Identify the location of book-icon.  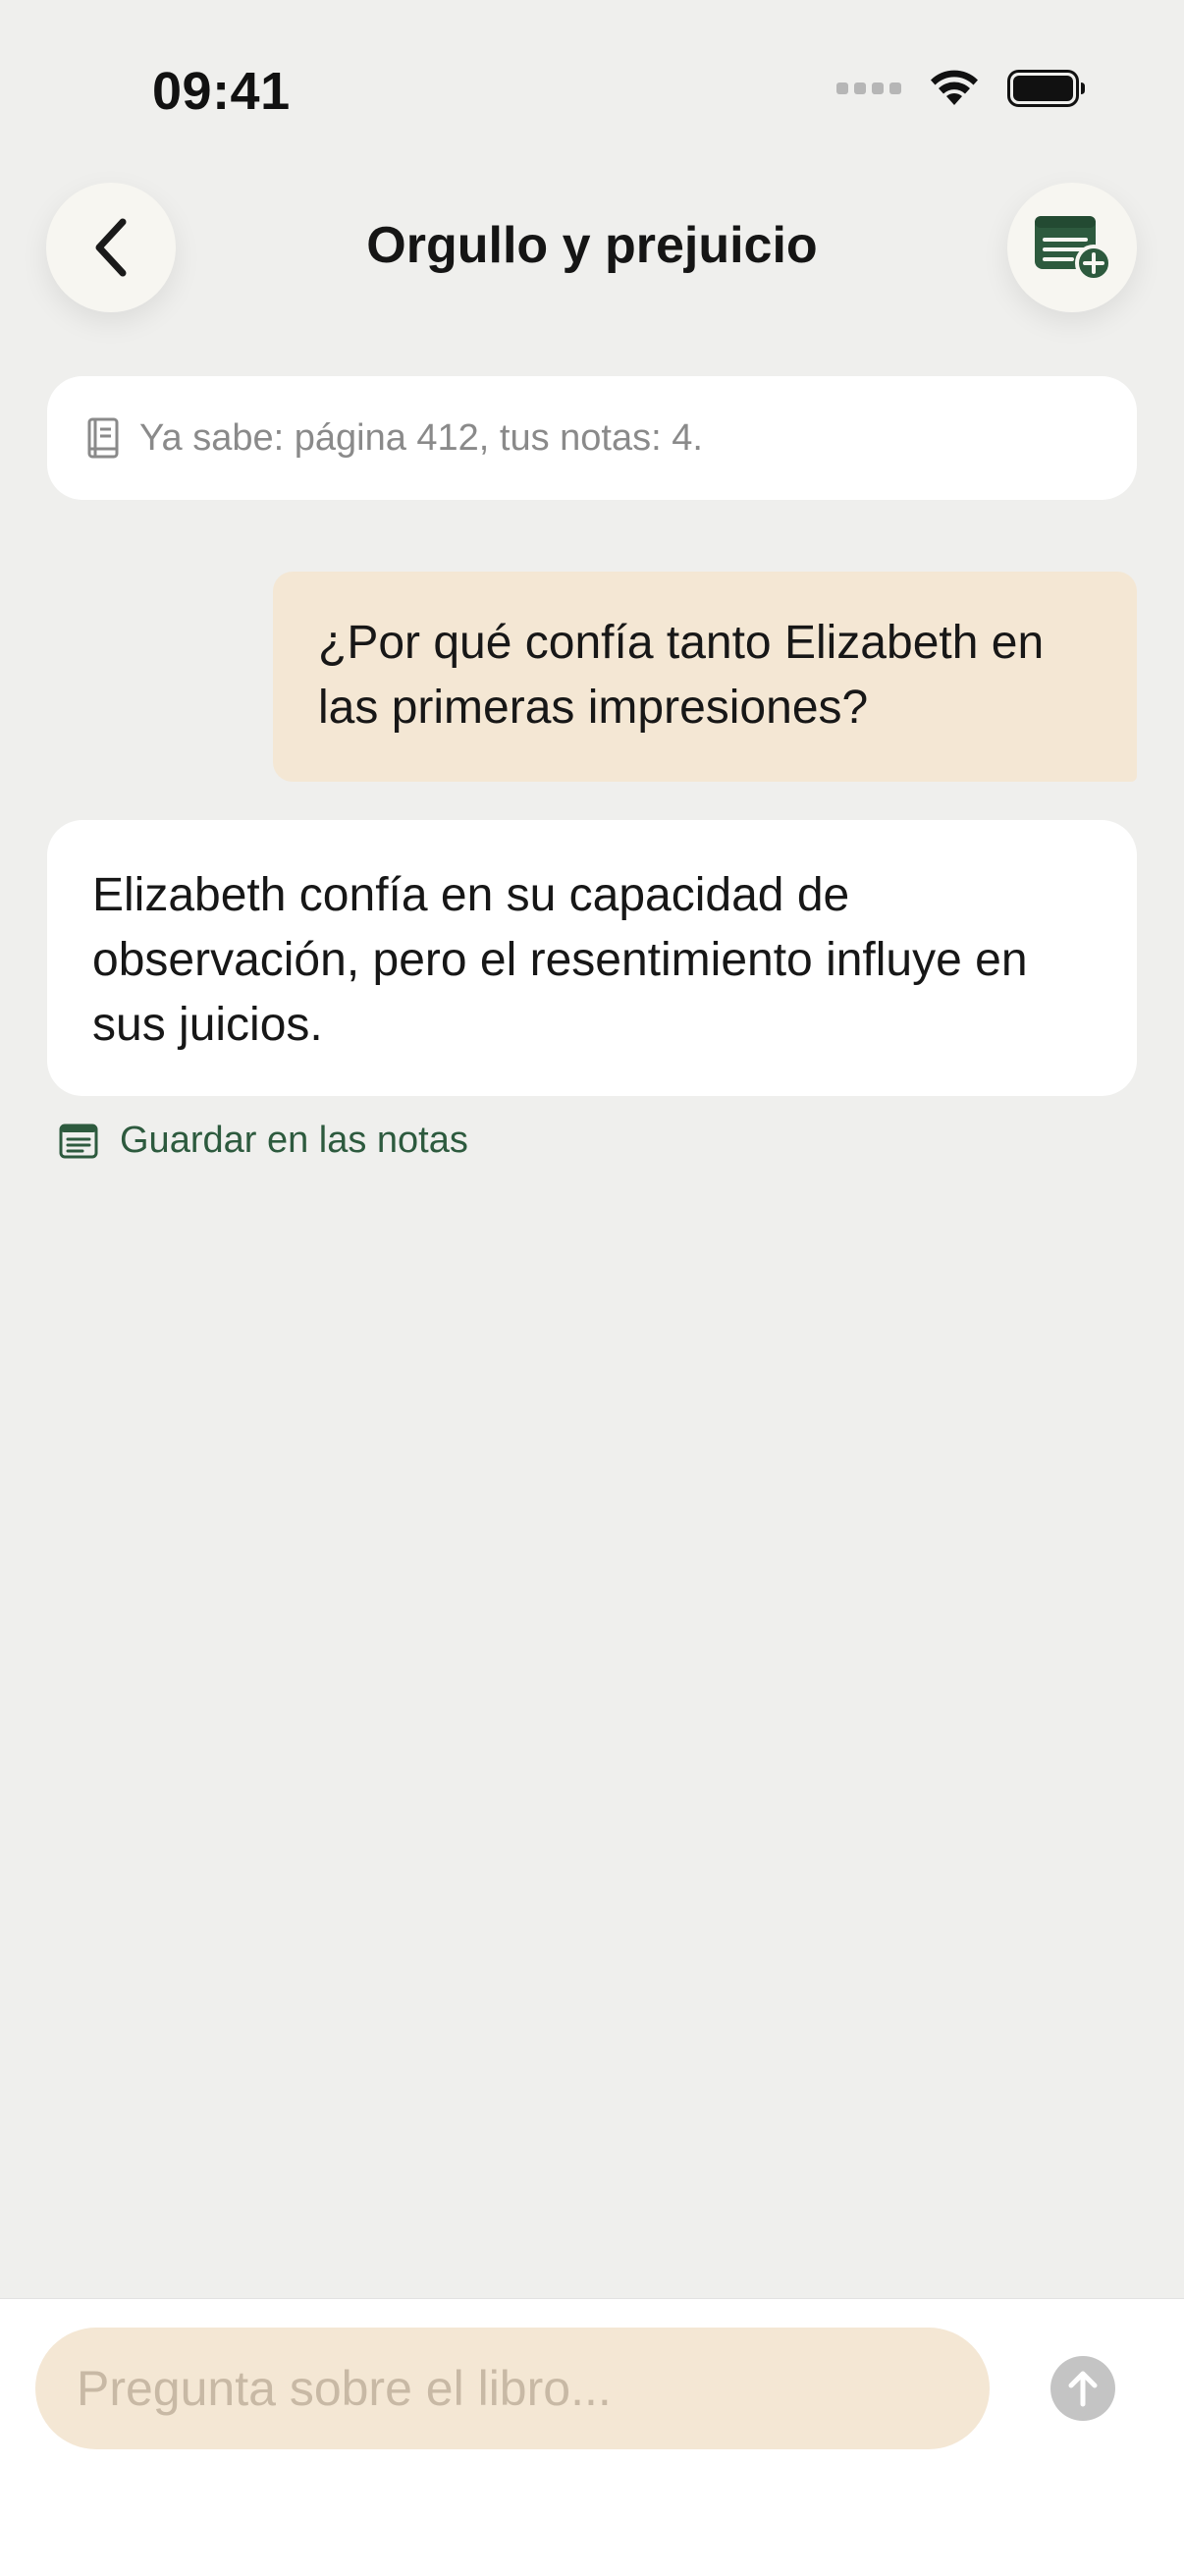
(103, 438).